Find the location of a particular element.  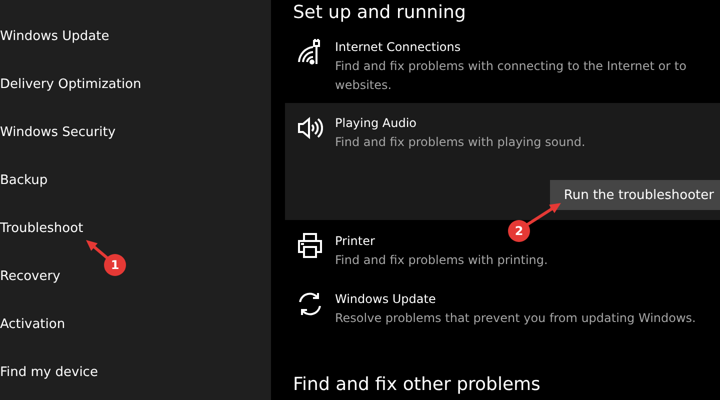

sidebar-item: Backup is located at coordinates (135, 181).